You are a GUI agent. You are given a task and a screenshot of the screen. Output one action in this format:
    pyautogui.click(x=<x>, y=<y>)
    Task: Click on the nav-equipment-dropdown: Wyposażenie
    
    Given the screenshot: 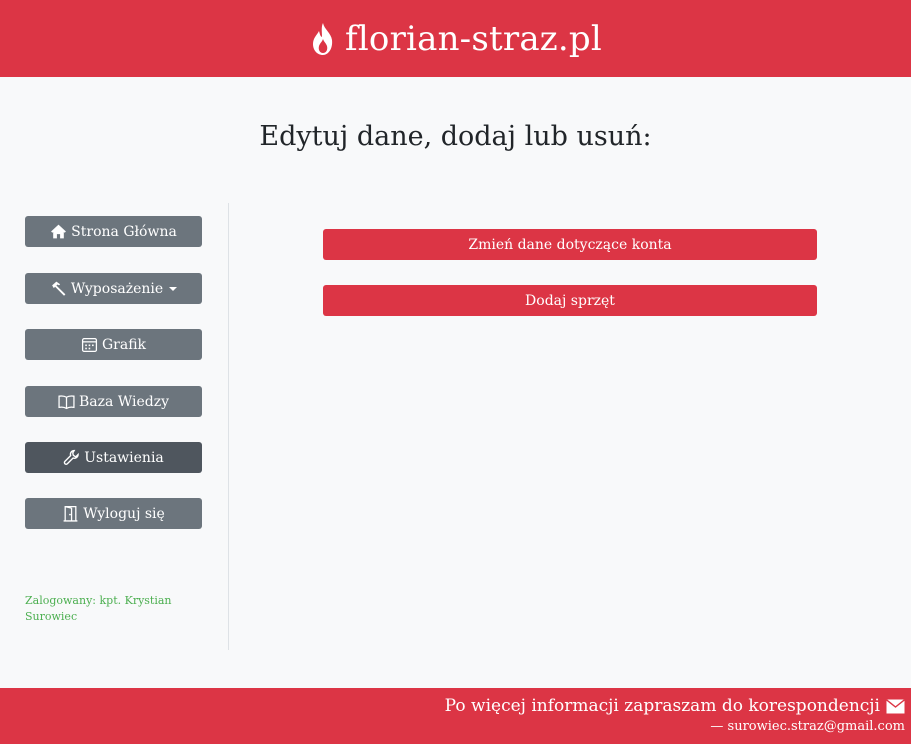 What is the action you would take?
    pyautogui.click(x=113, y=288)
    